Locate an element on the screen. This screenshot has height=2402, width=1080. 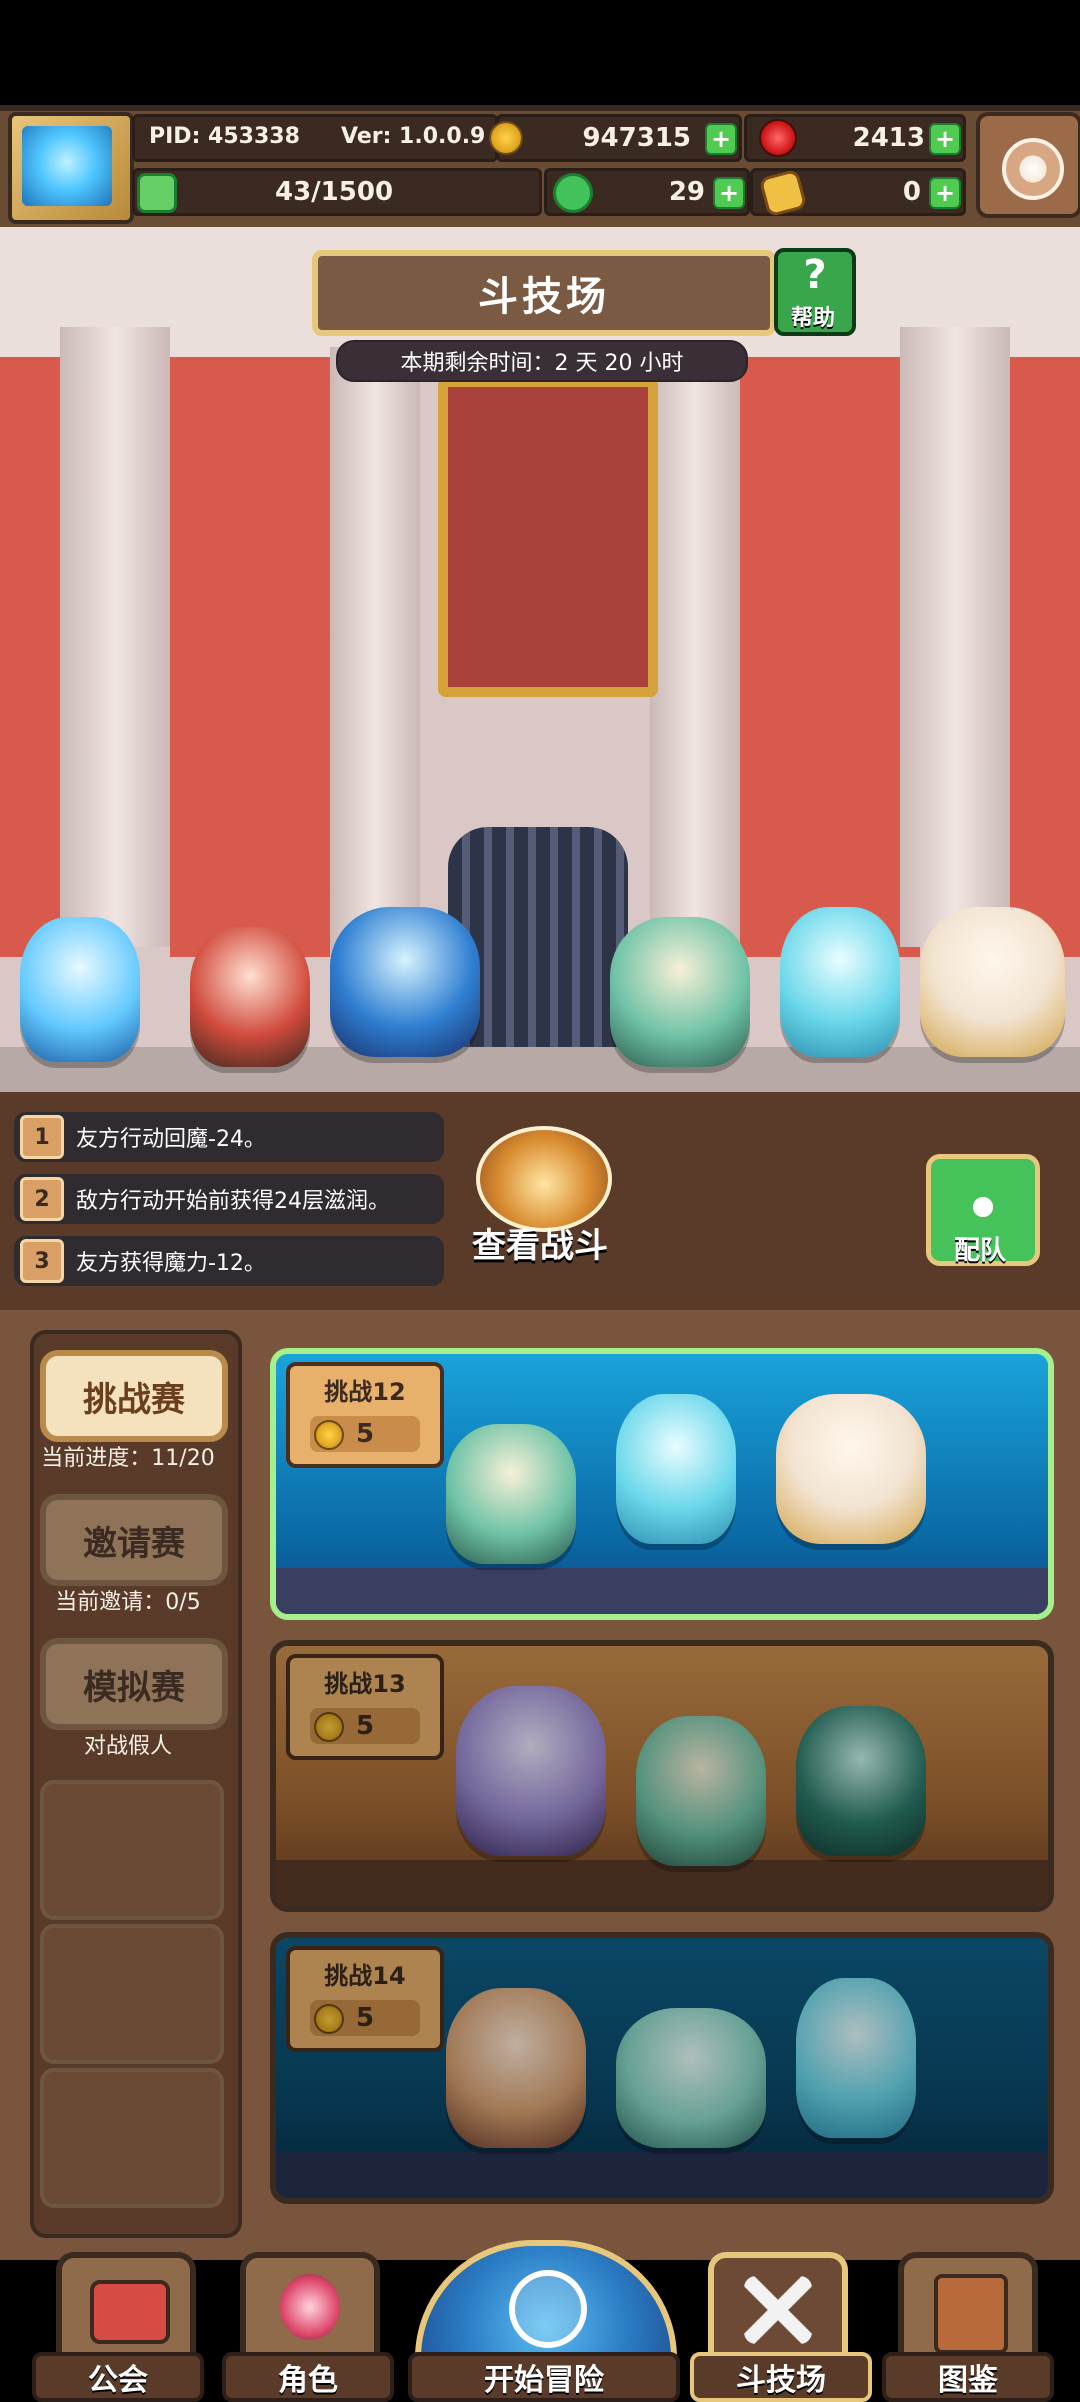
pid-text: PID: 453338 is located at coordinates (224, 136).